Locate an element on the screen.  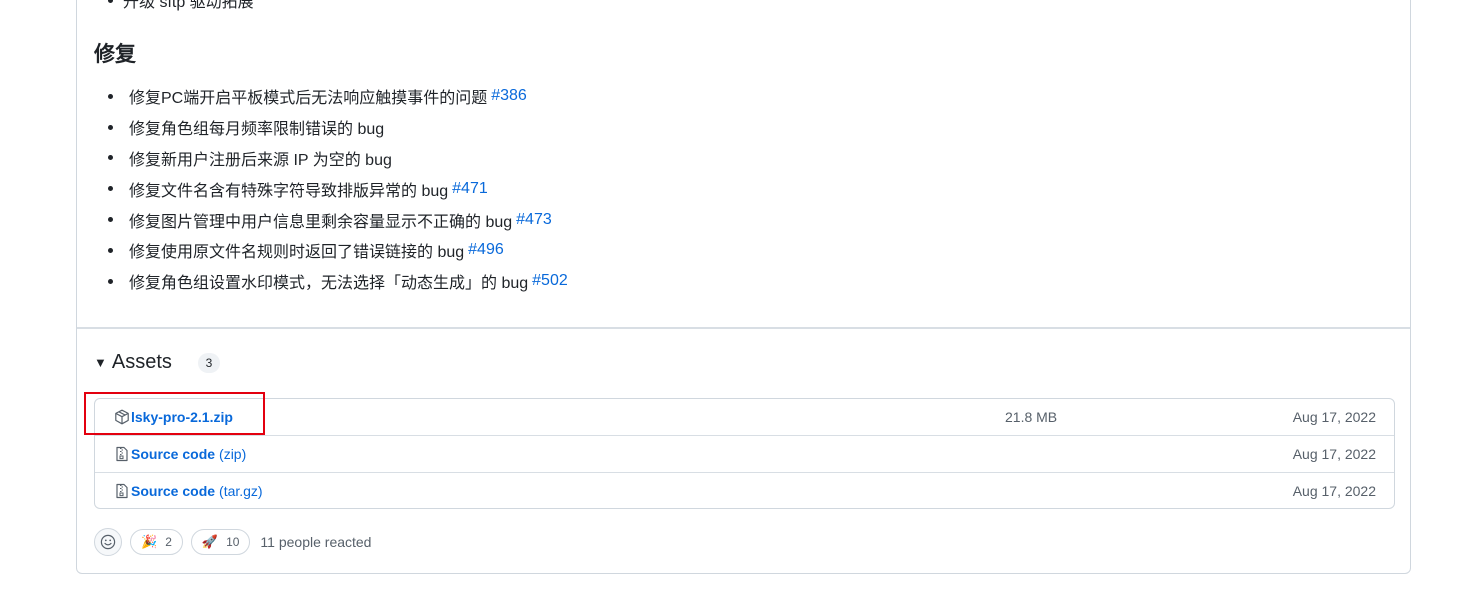
asset-size: 21.8 MB is located at coordinates (1031, 417).